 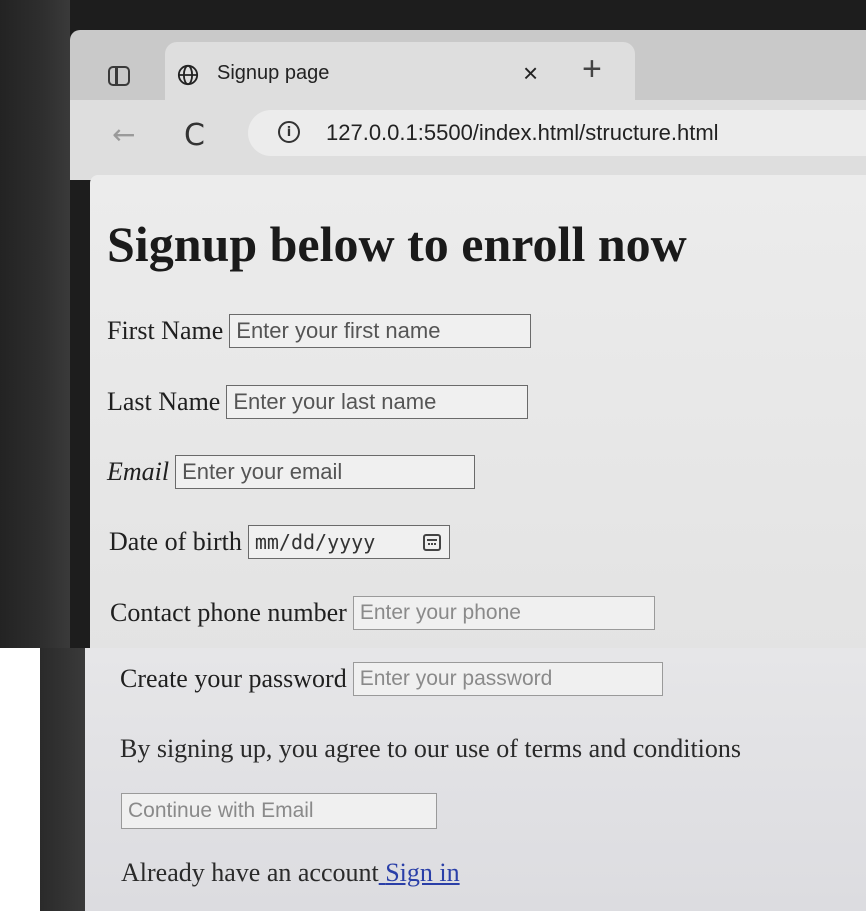 I want to click on signin-row: Already have an account Sign in, so click(x=290, y=873).